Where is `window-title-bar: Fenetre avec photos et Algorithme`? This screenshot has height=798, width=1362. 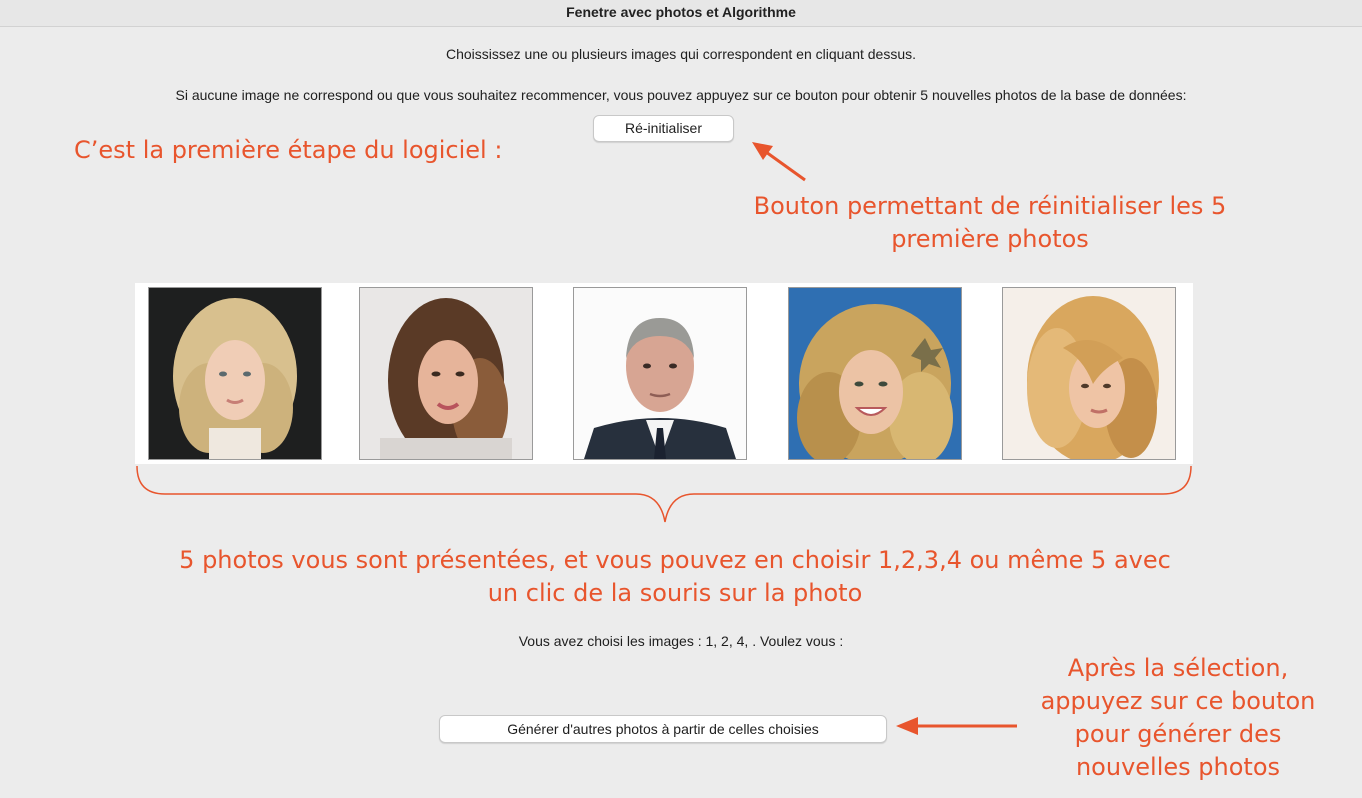 window-title-bar: Fenetre avec photos et Algorithme is located at coordinates (681, 13).